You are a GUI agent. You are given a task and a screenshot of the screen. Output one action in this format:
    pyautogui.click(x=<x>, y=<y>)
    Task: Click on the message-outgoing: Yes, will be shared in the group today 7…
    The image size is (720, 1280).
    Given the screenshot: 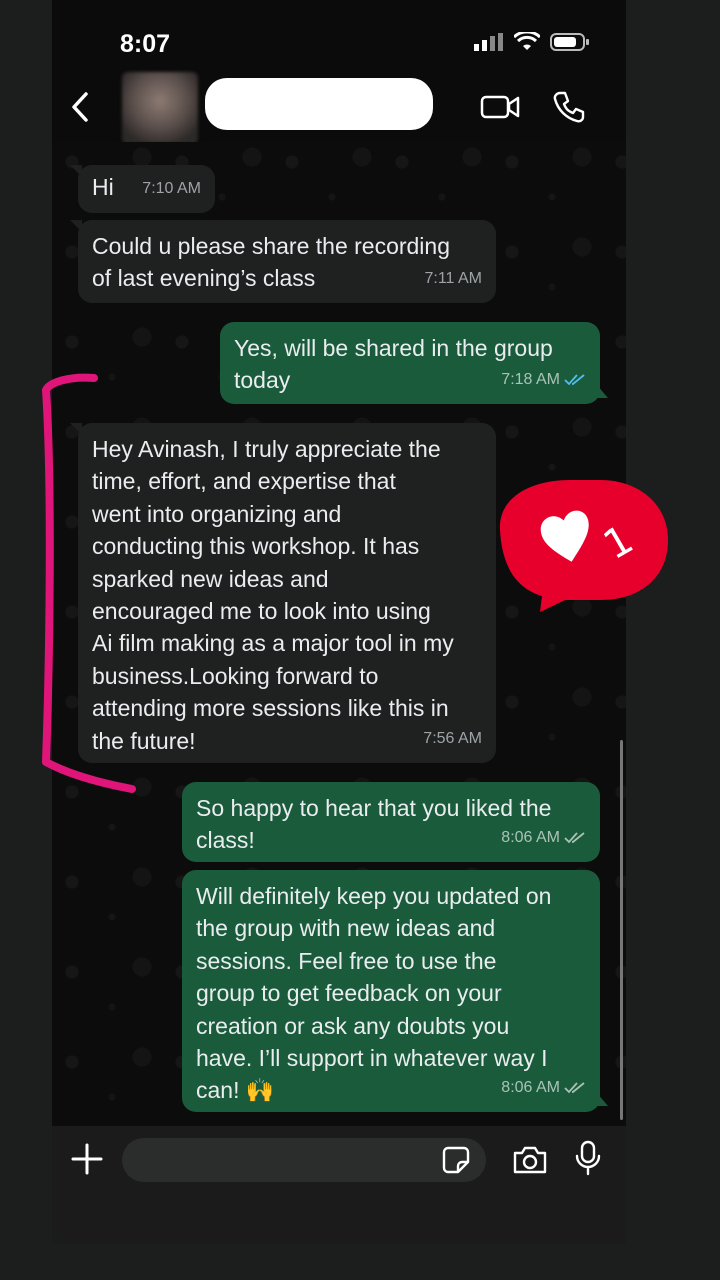 What is the action you would take?
    pyautogui.click(x=414, y=363)
    